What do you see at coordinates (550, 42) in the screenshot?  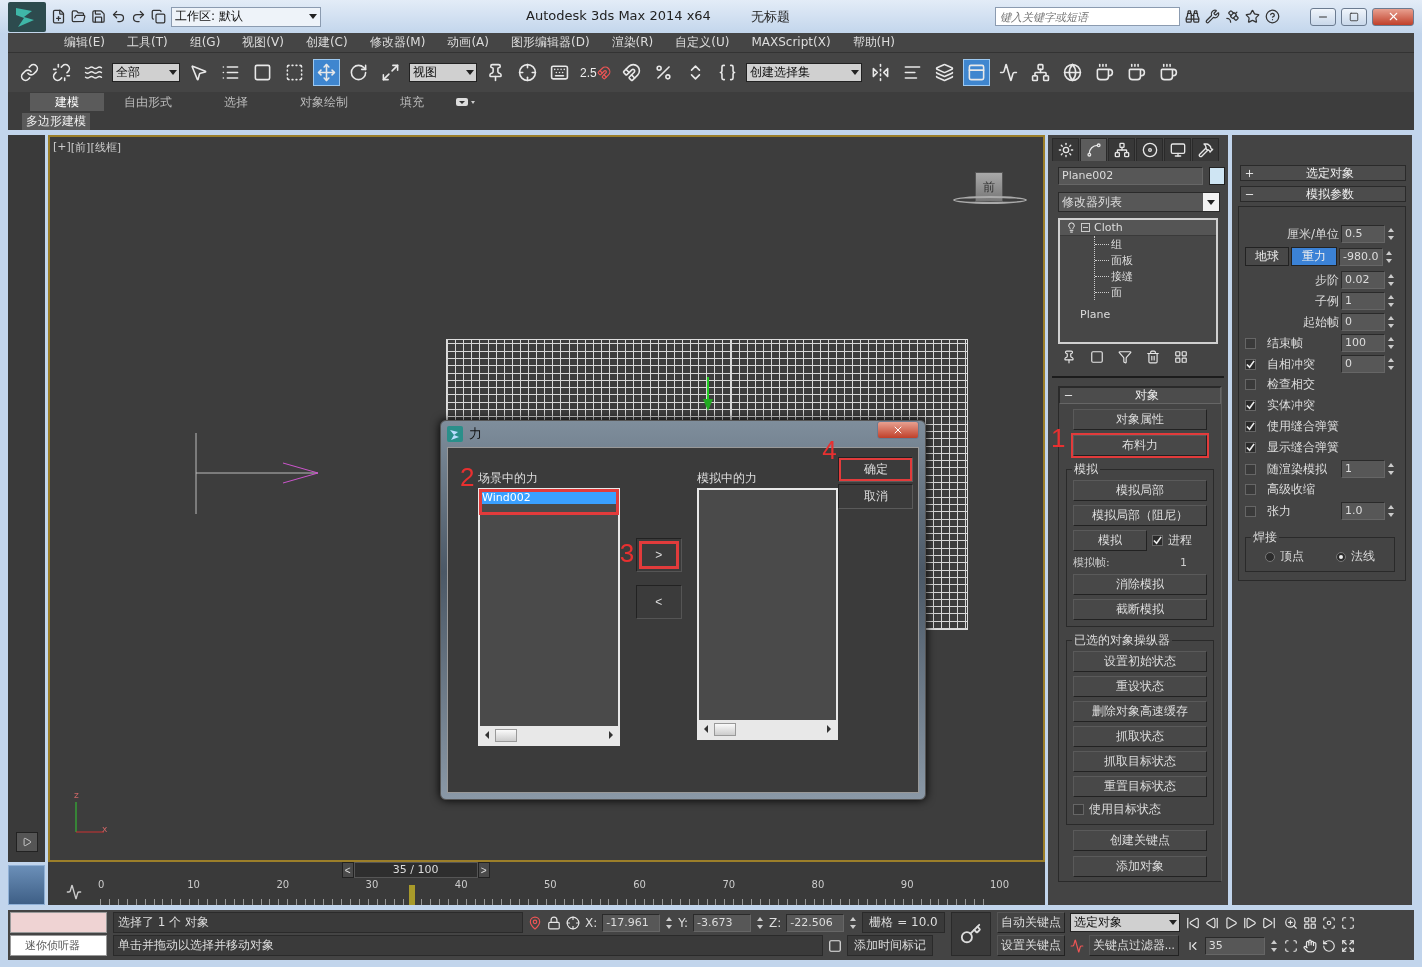 I see `menu-item: 图形编辑器(D)` at bounding box center [550, 42].